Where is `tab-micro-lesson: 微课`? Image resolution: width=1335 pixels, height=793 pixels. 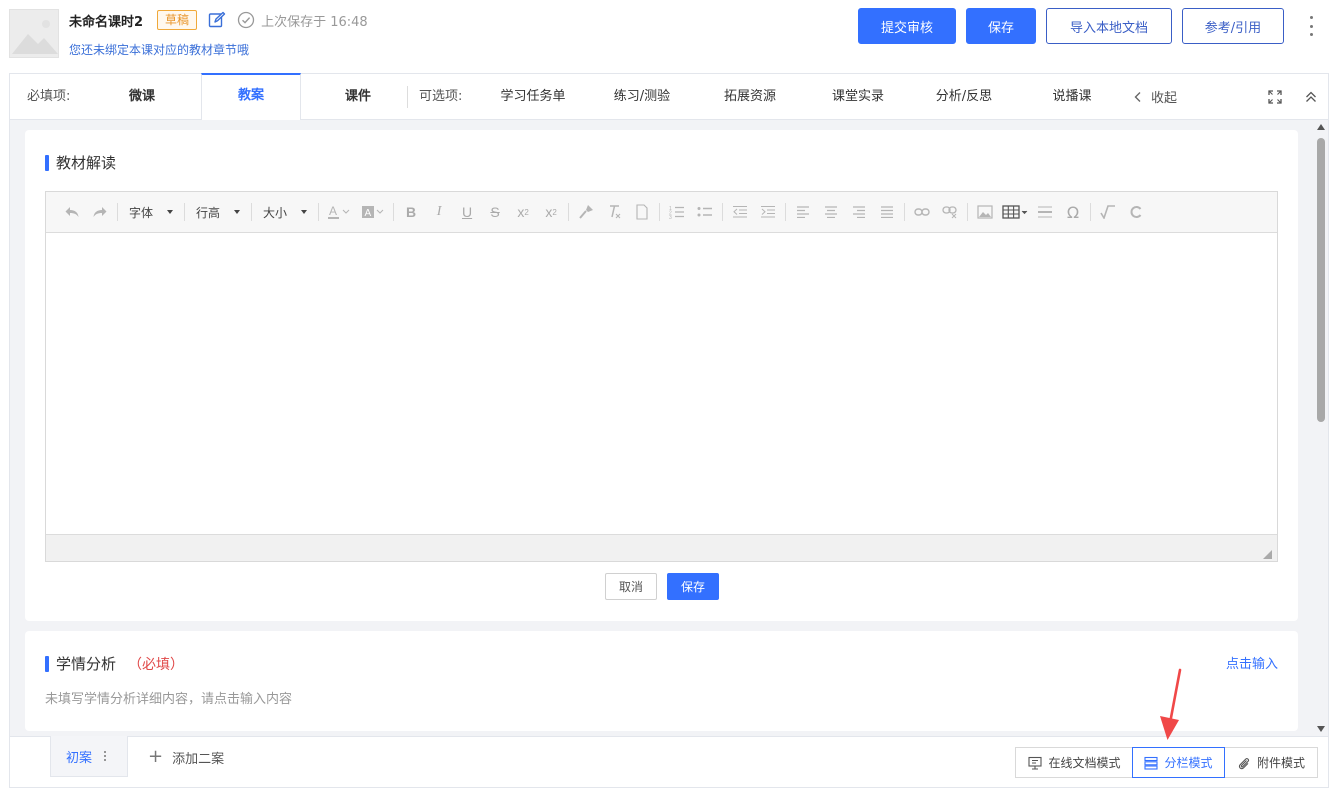
tab-micro-lesson: 微课 is located at coordinates (142, 97).